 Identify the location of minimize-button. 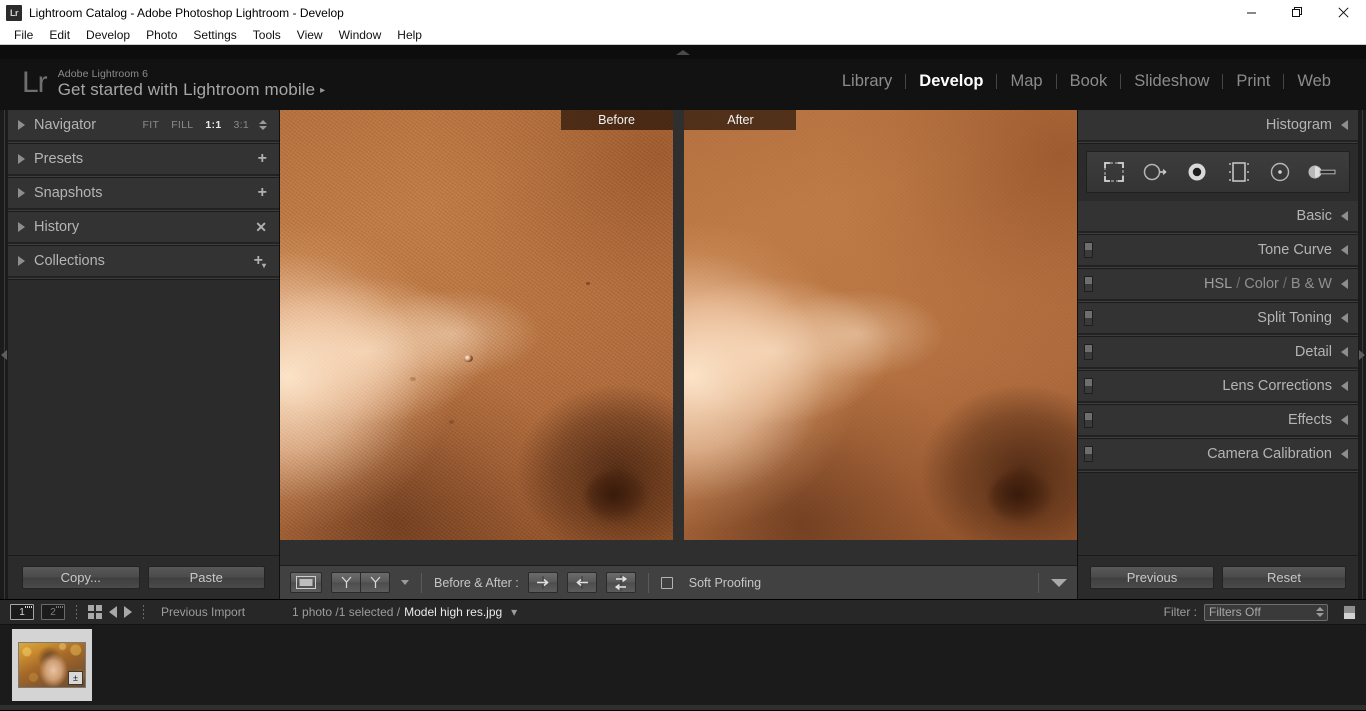
(1251, 12).